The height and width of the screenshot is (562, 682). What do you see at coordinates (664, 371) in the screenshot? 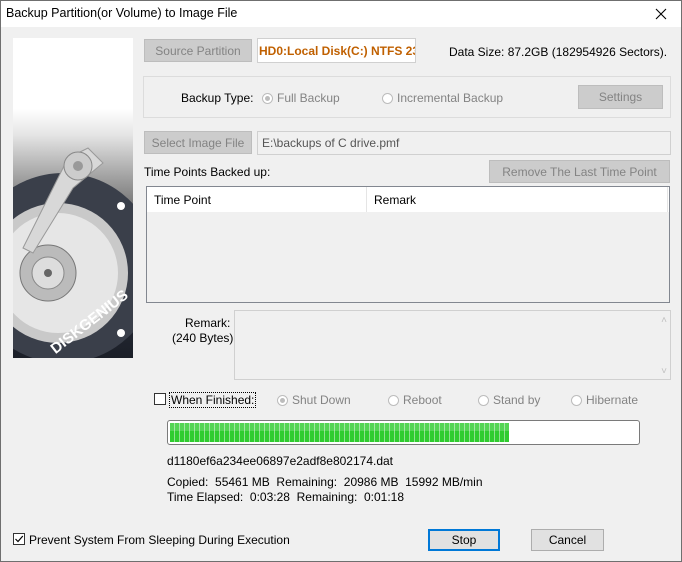
I see `scroll-down-icon: ˅` at bounding box center [664, 371].